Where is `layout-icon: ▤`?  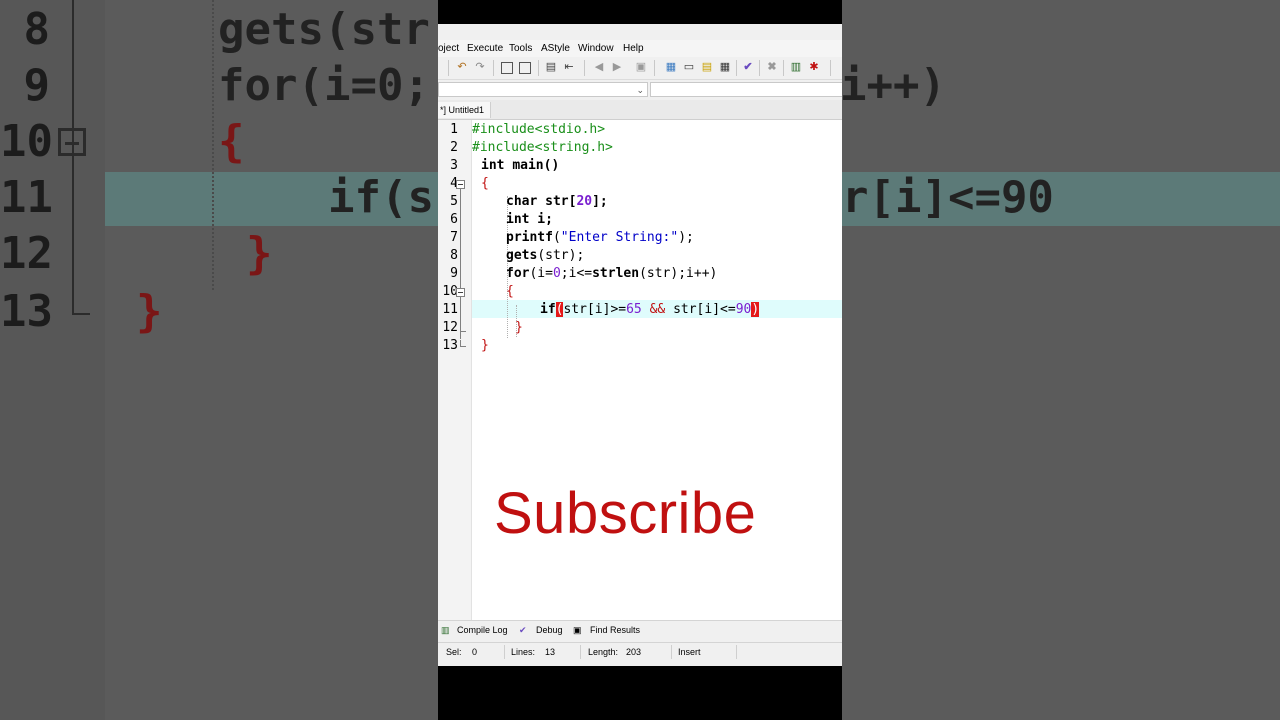 layout-icon: ▤ is located at coordinates (707, 67).